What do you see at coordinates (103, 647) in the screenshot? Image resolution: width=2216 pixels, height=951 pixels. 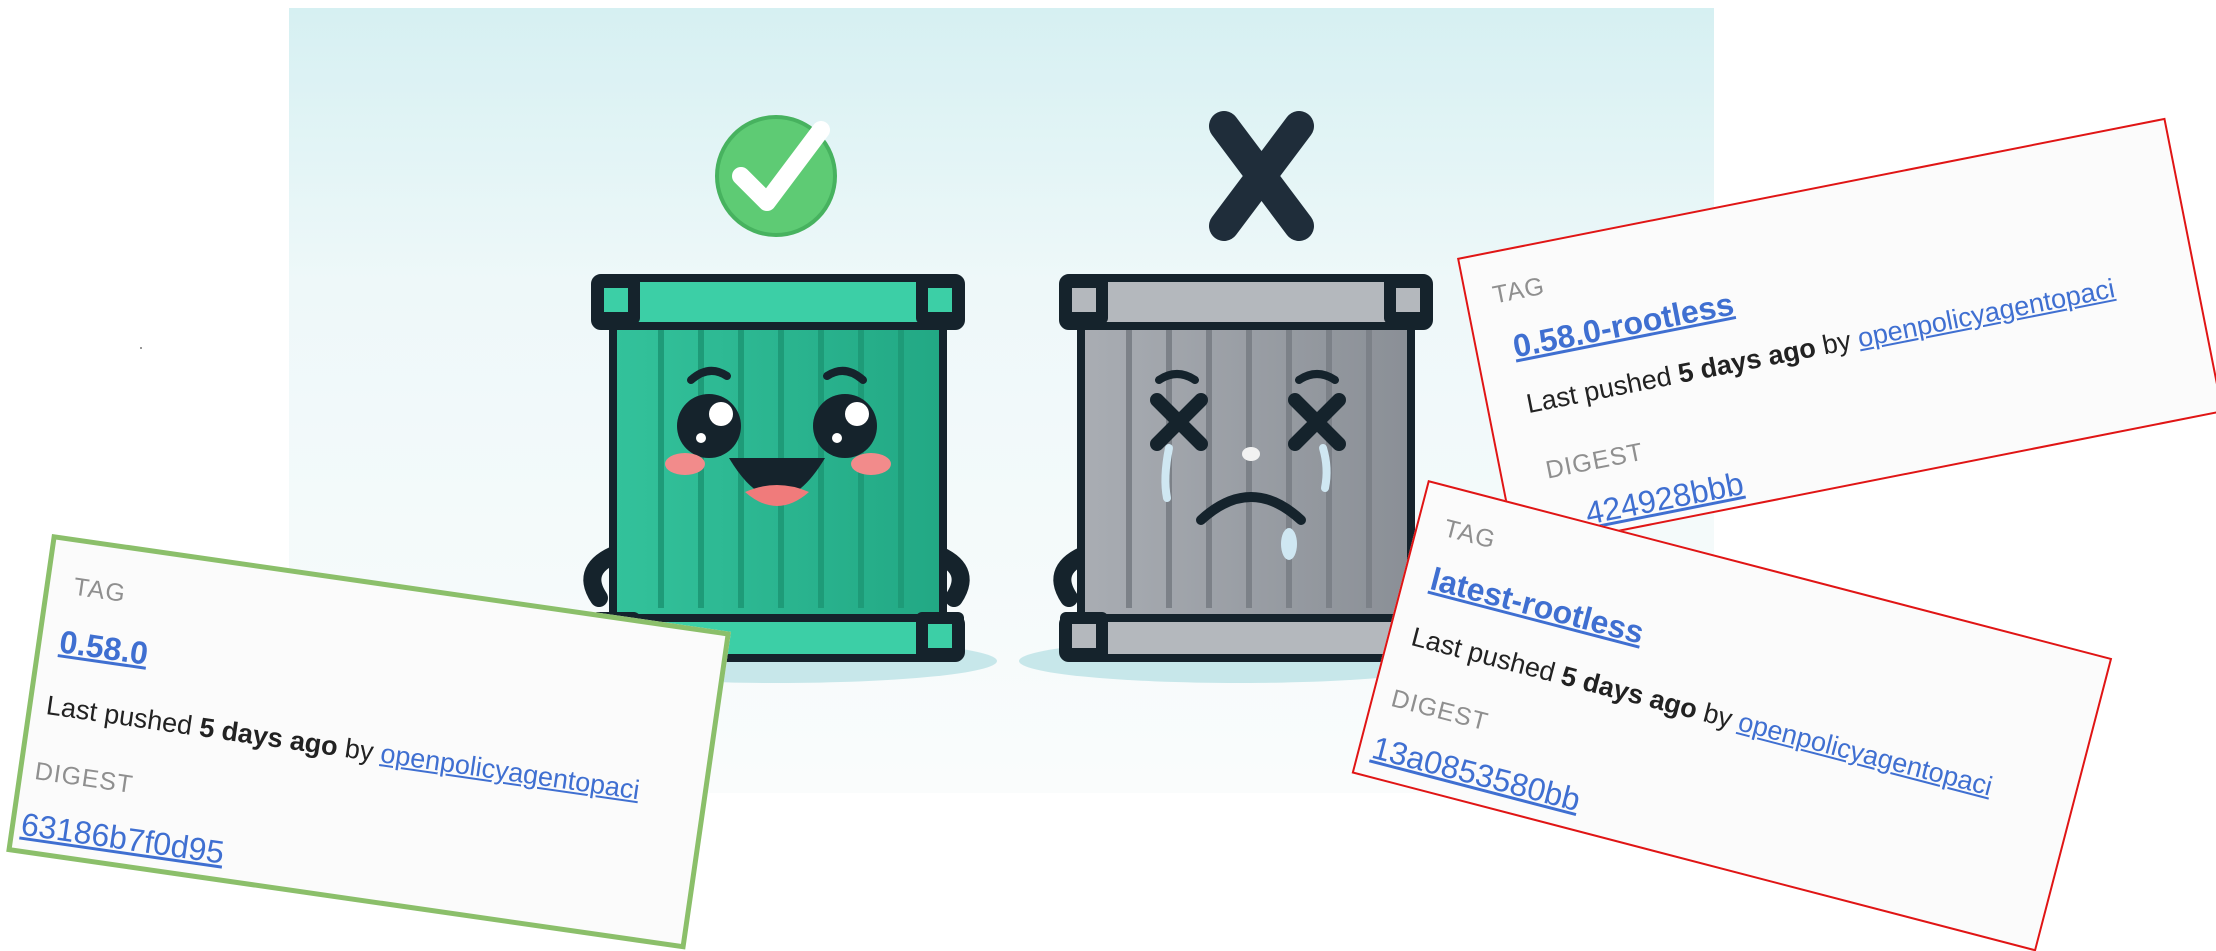 I see `tag-link: 0.58.0` at bounding box center [103, 647].